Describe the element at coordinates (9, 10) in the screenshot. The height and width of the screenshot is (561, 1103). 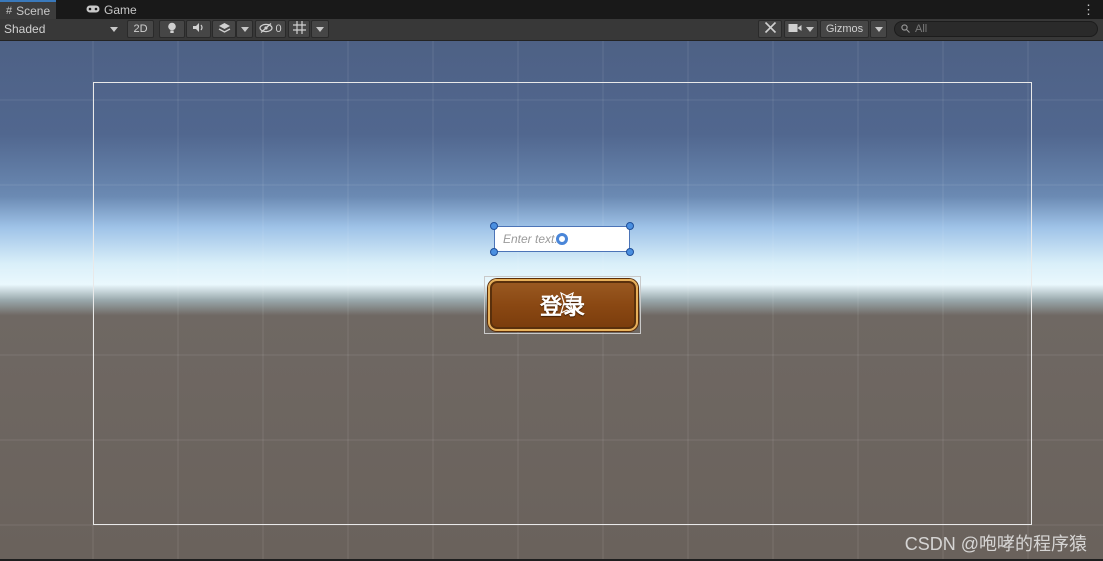
I see `grid-icon: #` at that location.